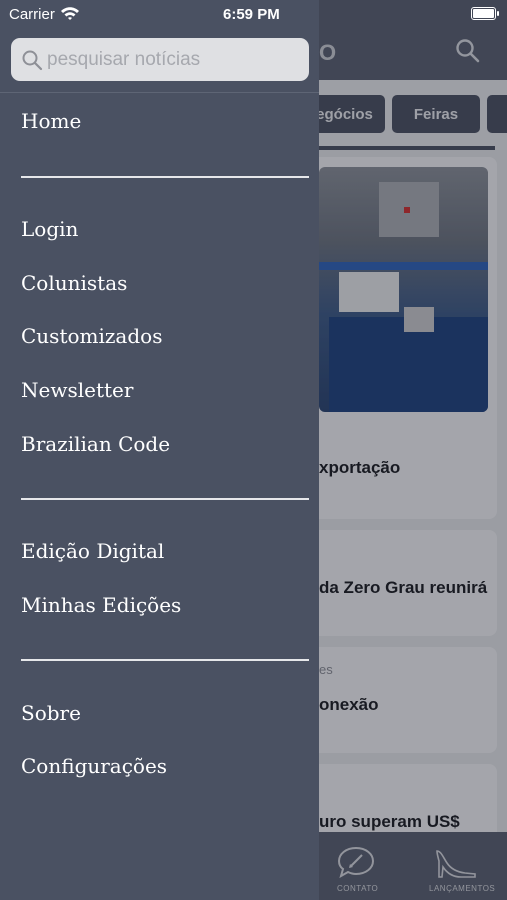  What do you see at coordinates (32, 60) in the screenshot?
I see `search-icon` at bounding box center [32, 60].